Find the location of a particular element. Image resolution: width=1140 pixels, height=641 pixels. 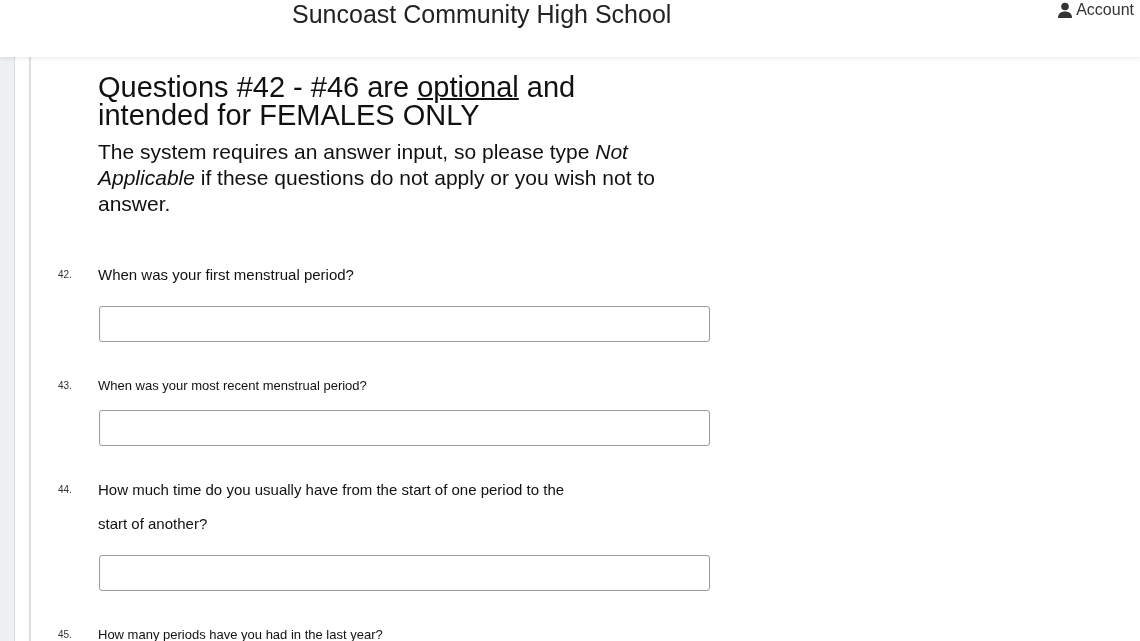

question-text: How much time do you usually have from the start of one period to the start of another? is located at coordinates (332, 507).